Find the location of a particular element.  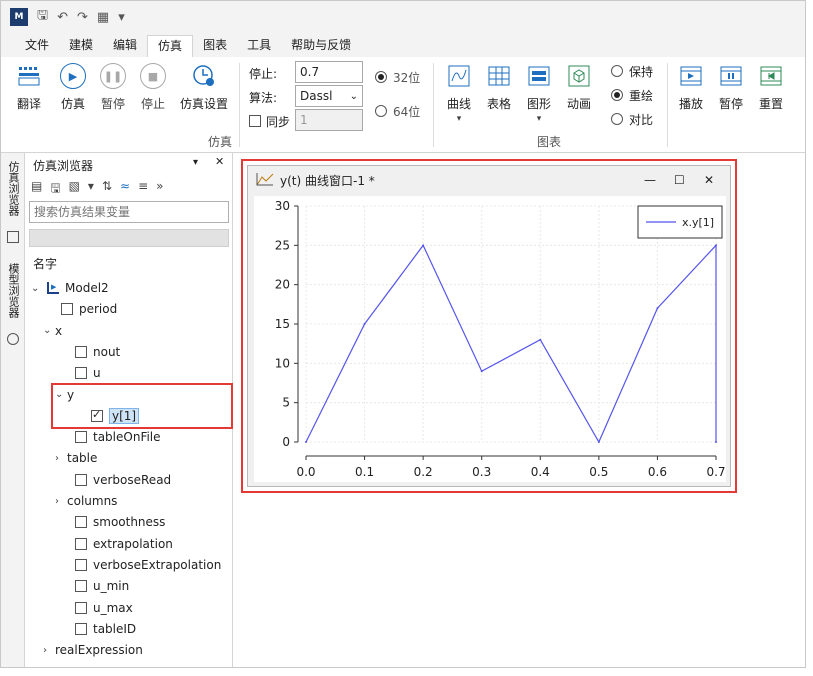

menu-tab-modeling: 建模 is located at coordinates (81, 46).